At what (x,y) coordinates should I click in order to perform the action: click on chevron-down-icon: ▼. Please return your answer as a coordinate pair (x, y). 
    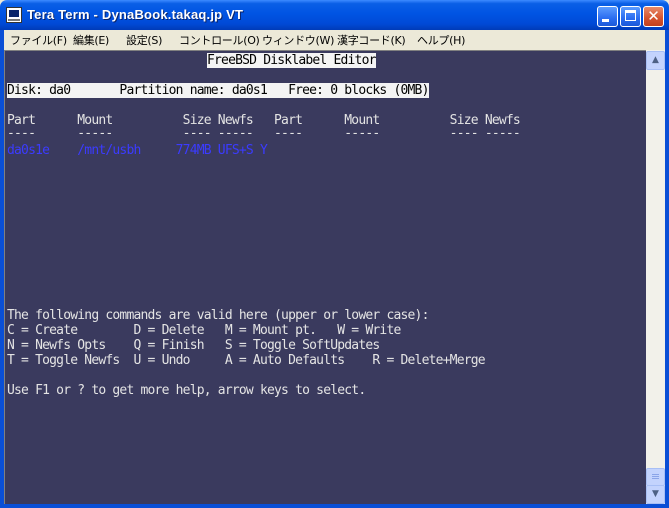
    Looking at the image, I should click on (655, 494).